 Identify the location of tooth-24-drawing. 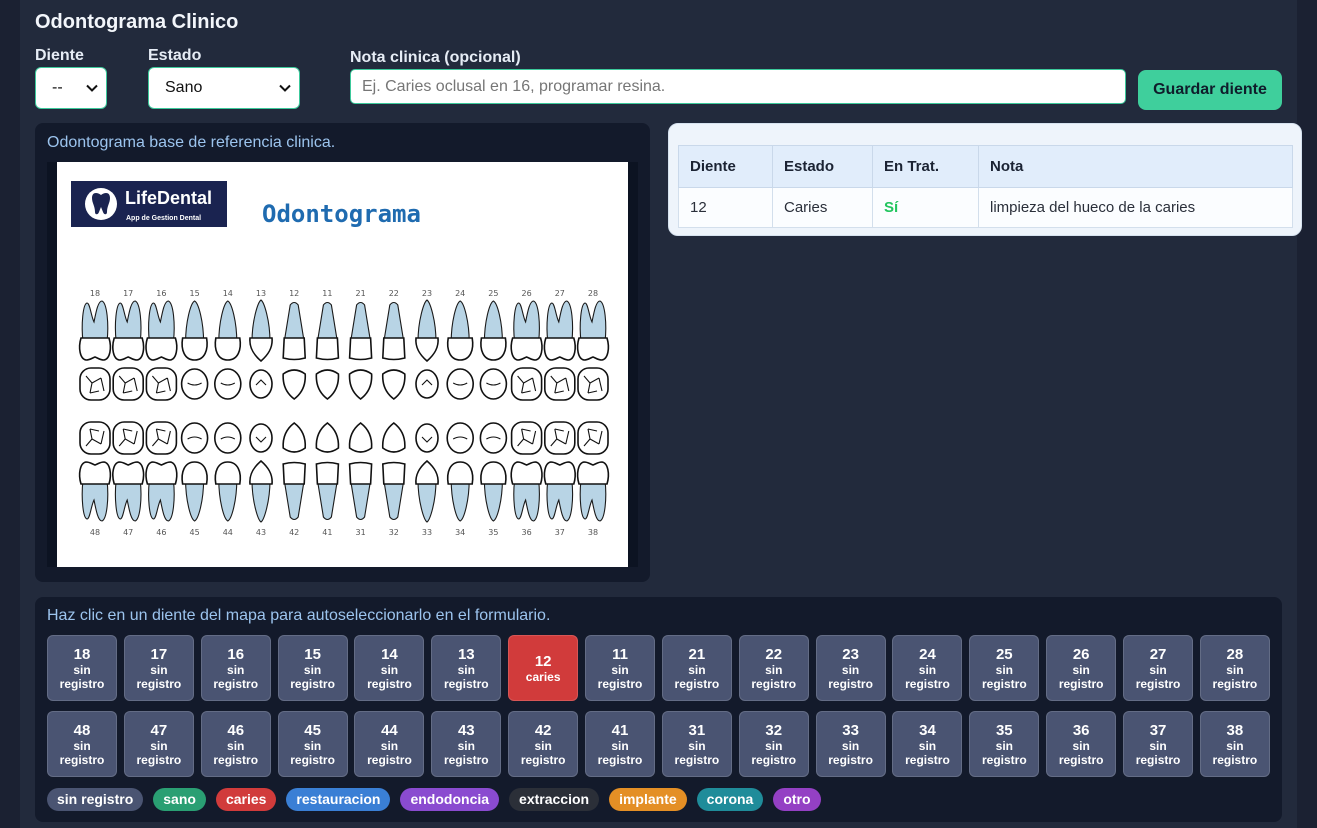
(460, 350).